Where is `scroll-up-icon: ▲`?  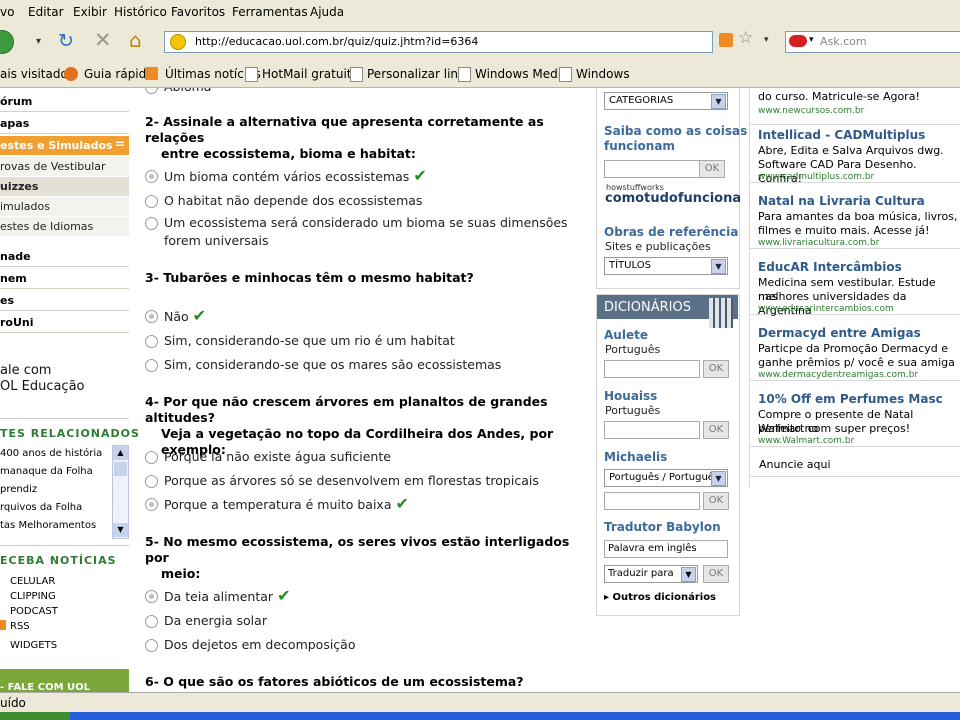
scroll-up-icon: ▲ is located at coordinates (120, 453).